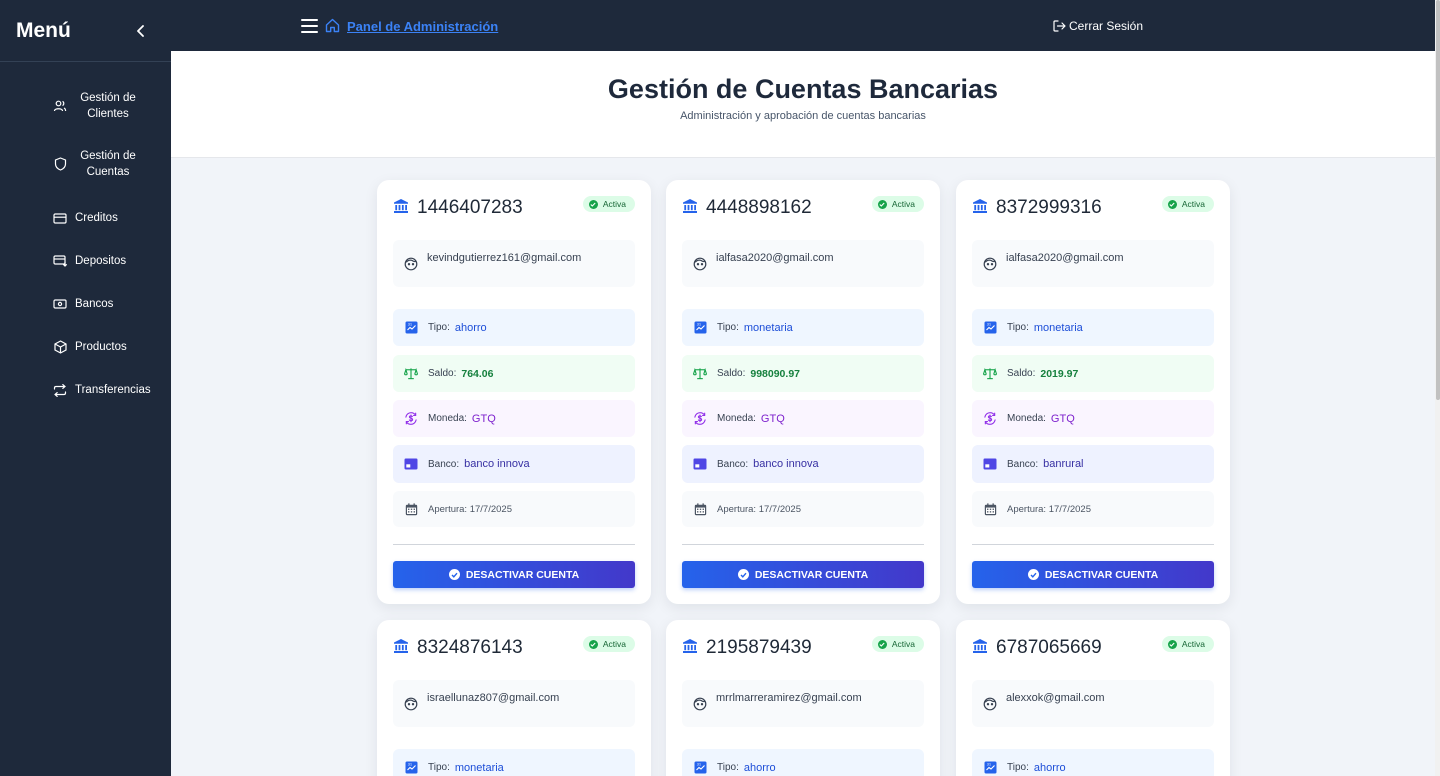 The image size is (1440, 776). What do you see at coordinates (1049, 207) in the screenshot?
I see `account-number: 8372999316` at bounding box center [1049, 207].